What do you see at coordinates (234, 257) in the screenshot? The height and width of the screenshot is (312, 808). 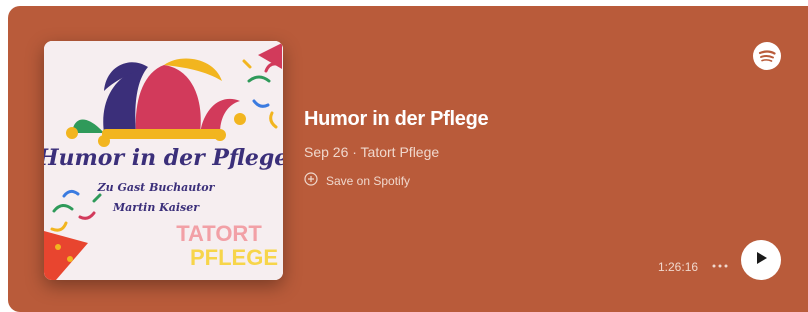 I see `cover-brand-2: PFLEGE` at bounding box center [234, 257].